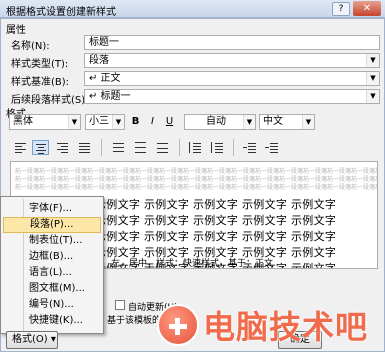 Image resolution: width=385 pixels, height=352 pixels. Describe the element at coordinates (216, 147) in the screenshot. I see `space-after-icon` at that location.